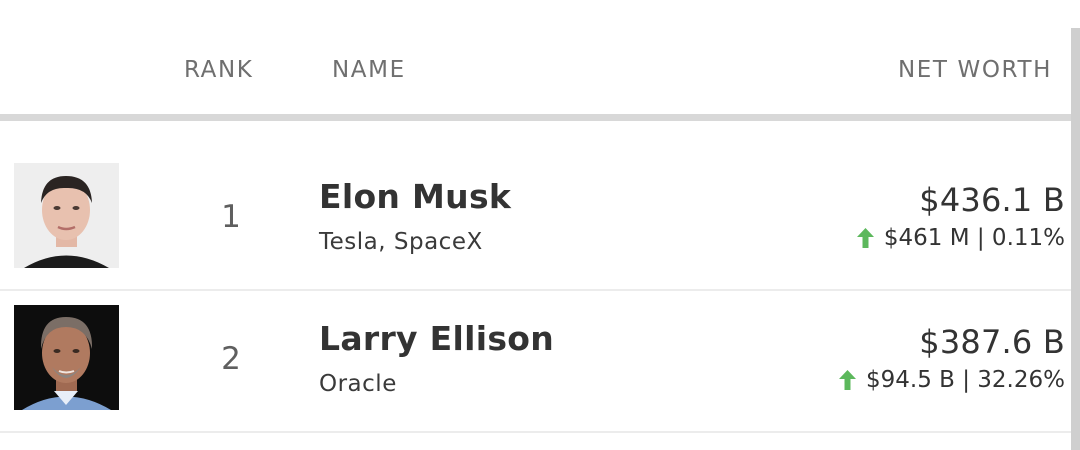 Image resolution: width=1080 pixels, height=450 pixels. What do you see at coordinates (992, 342) in the screenshot?
I see `net-worth-value: $387.6 B` at bounding box center [992, 342].